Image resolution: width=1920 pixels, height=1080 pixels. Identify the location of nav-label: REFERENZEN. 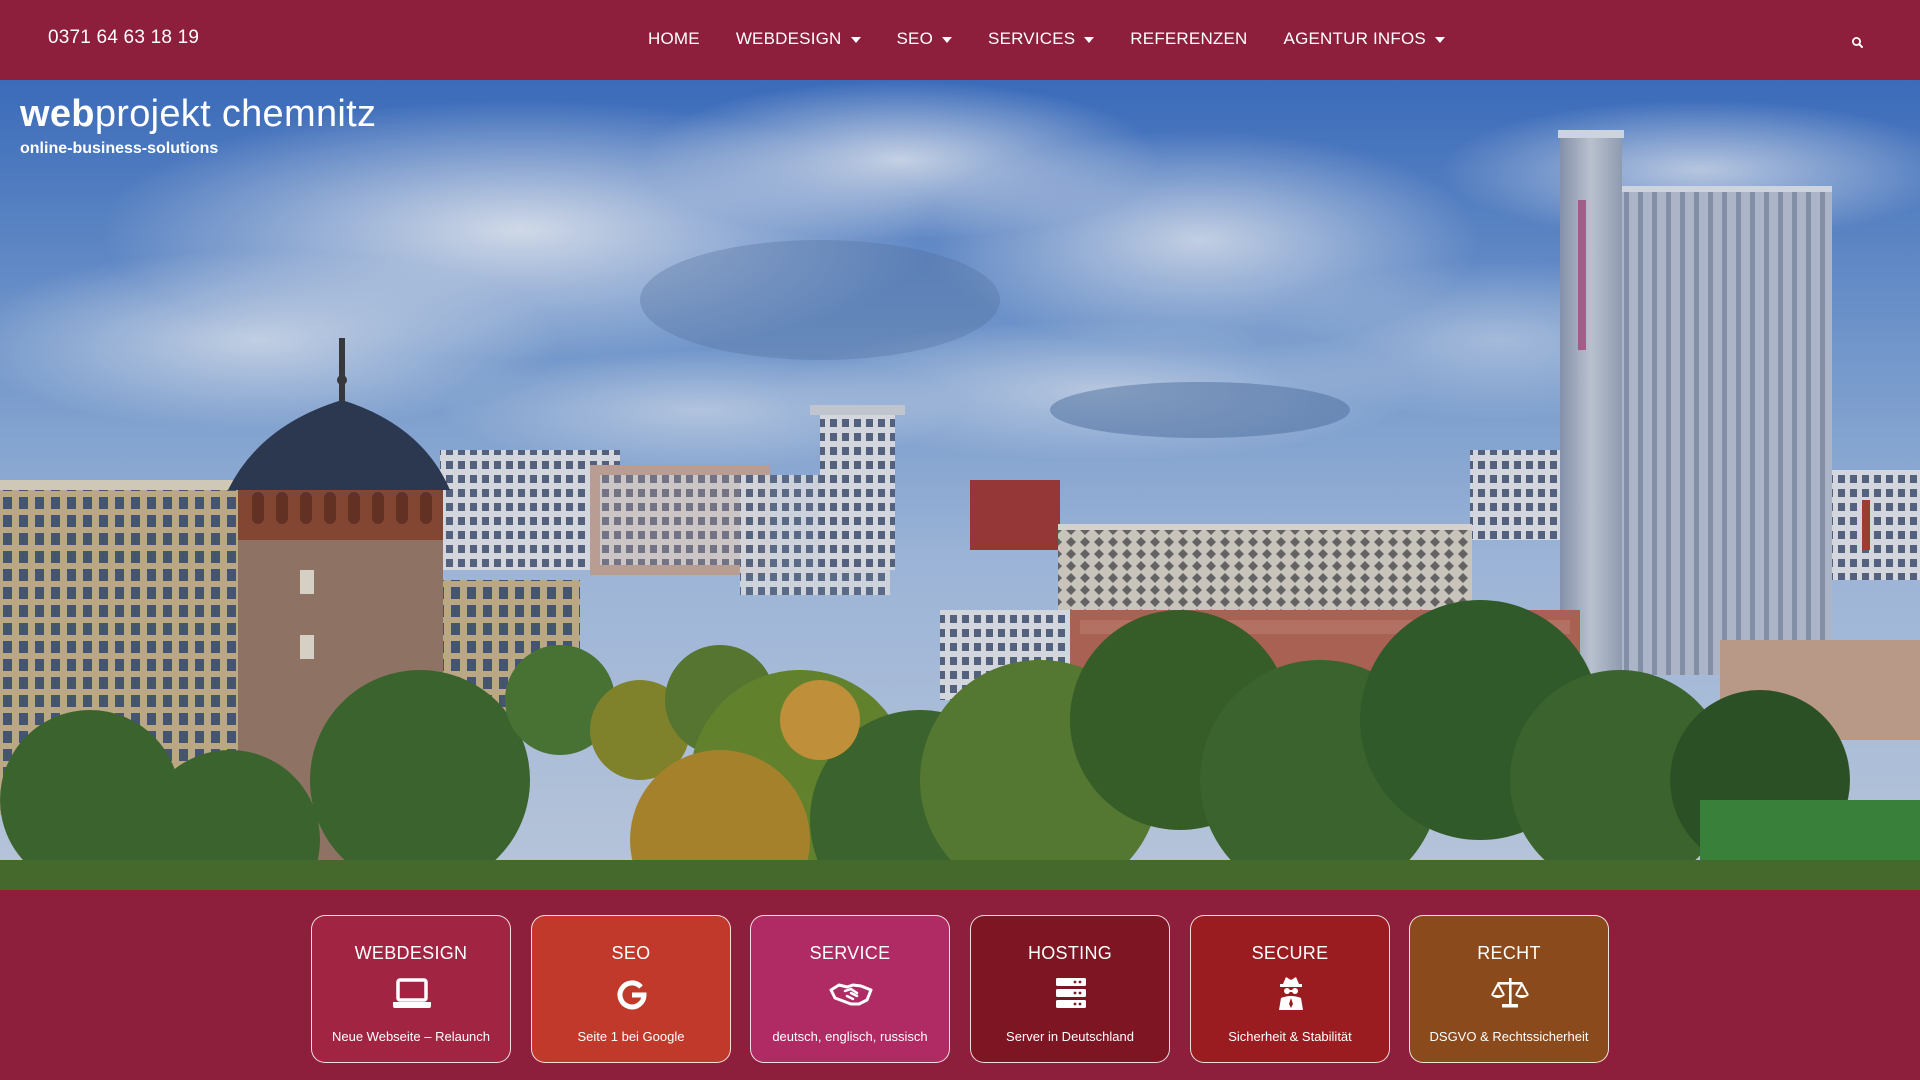
(1189, 38).